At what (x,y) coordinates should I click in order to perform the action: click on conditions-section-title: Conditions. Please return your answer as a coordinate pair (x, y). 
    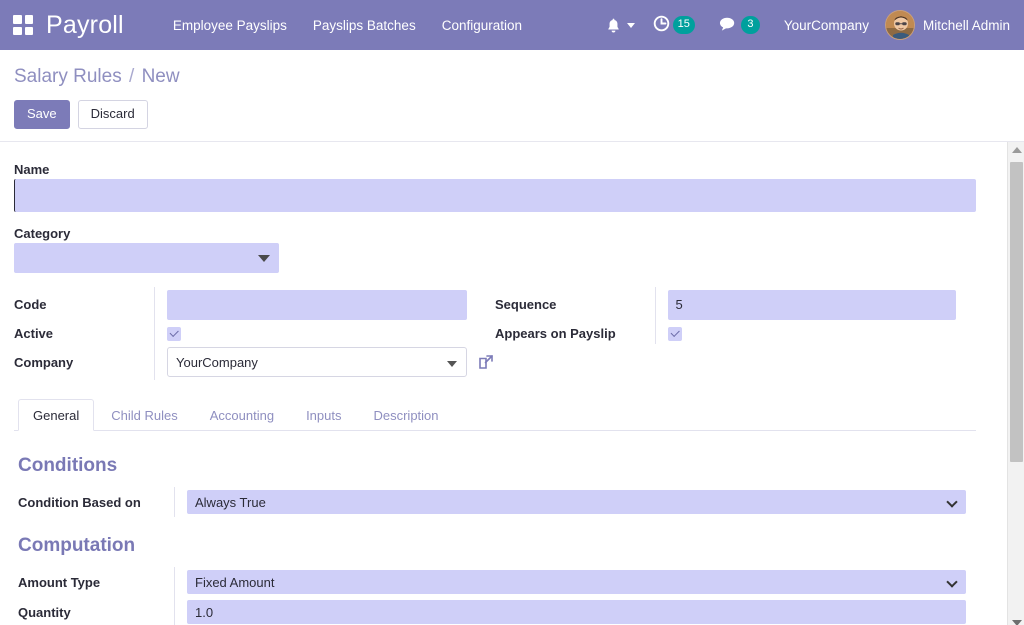
    Looking at the image, I should click on (68, 466).